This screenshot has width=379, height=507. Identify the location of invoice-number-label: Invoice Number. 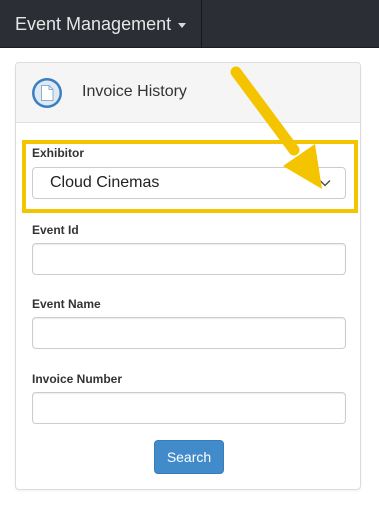
(77, 379).